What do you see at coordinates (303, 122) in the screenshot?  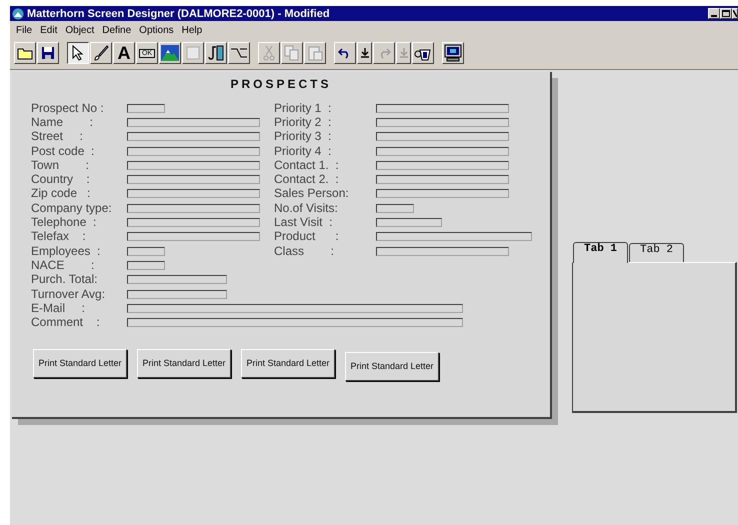 I see `field-label: Priority 2 :` at bounding box center [303, 122].